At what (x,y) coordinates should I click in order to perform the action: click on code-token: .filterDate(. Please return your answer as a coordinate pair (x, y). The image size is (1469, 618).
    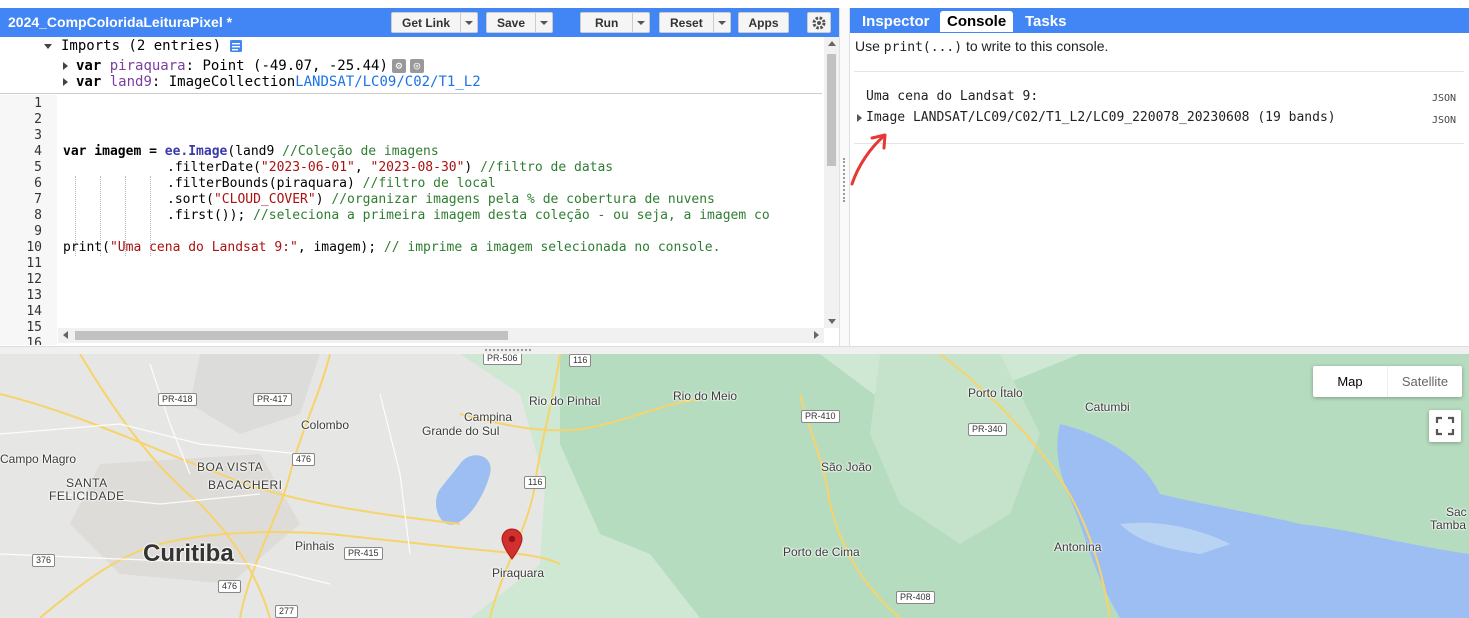
    Looking at the image, I should click on (214, 167).